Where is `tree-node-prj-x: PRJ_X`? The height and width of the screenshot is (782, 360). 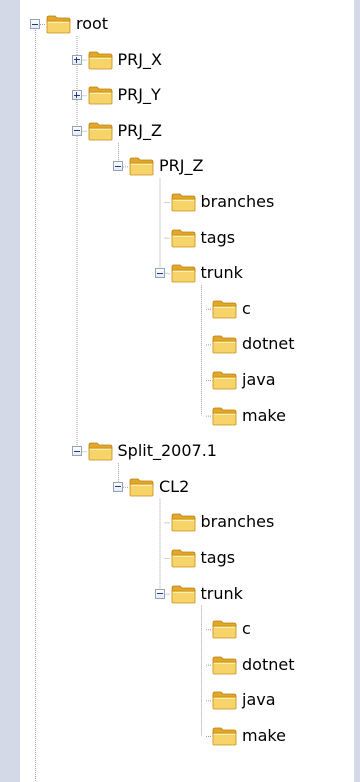 tree-node-prj-x: PRJ_X is located at coordinates (124, 60).